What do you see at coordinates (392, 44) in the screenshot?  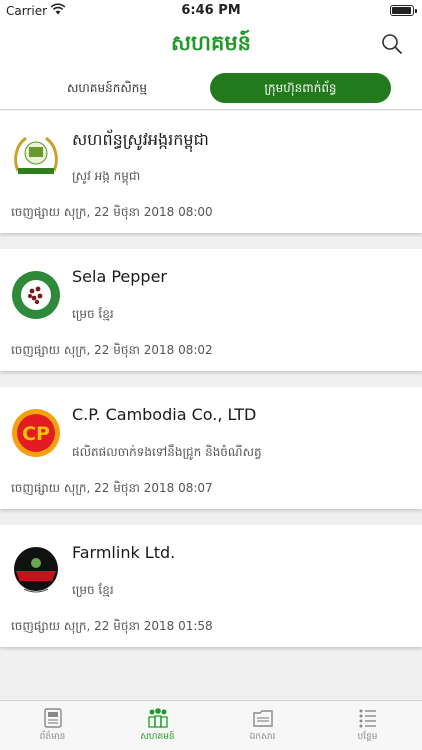 I see `search-icon` at bounding box center [392, 44].